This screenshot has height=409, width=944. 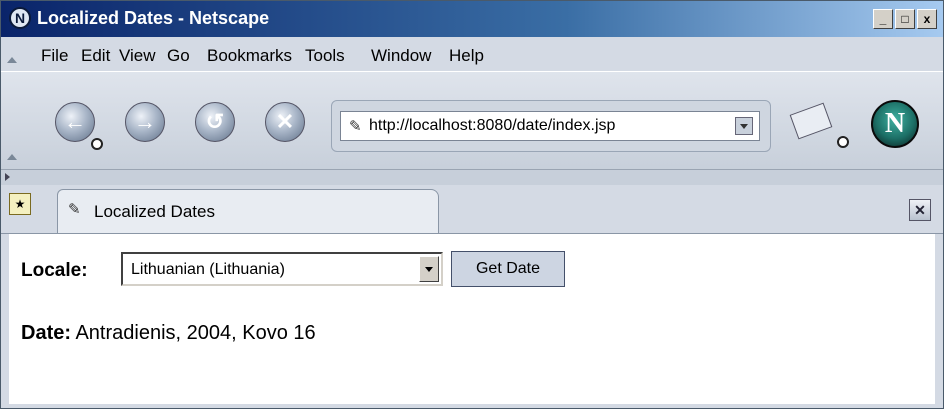 I want to click on menu-help: Help, so click(x=466, y=56).